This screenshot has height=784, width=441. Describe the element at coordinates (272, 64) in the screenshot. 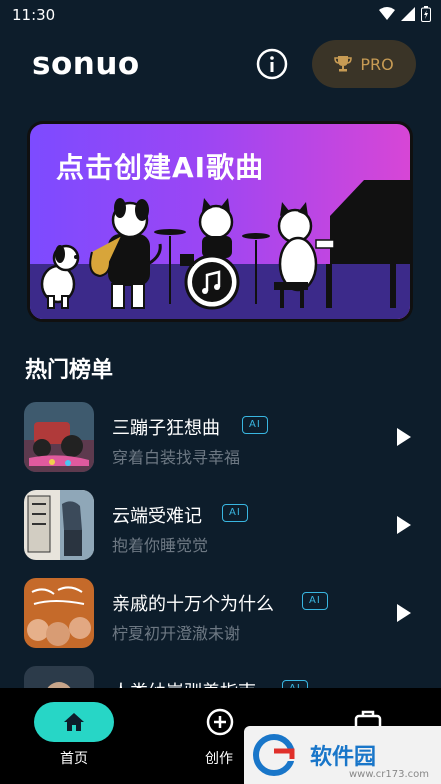

I see `info-icon` at that location.